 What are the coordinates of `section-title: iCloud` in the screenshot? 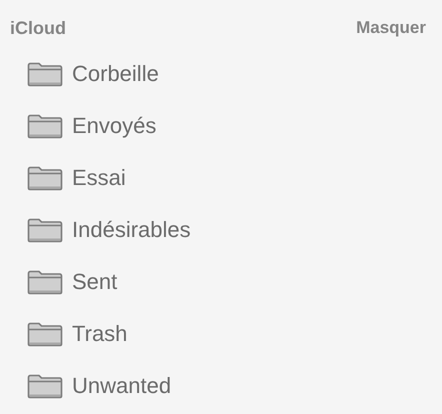 It's located at (38, 28).